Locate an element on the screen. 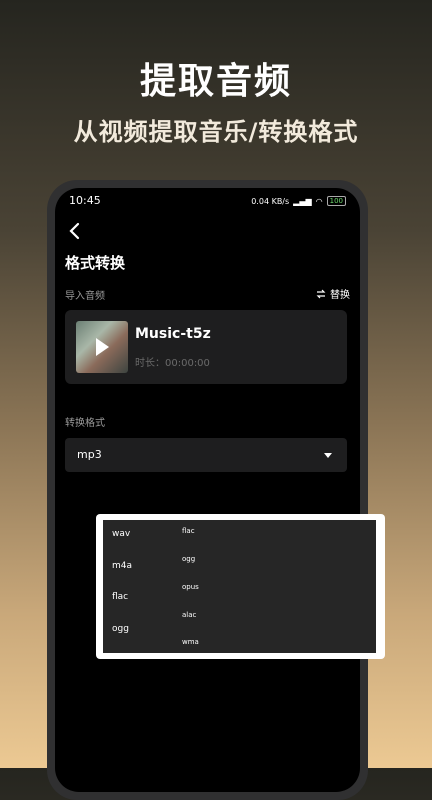  status-icons: 0.04 KB/s ▂▄▆ ◠ 100 is located at coordinates (298, 201).